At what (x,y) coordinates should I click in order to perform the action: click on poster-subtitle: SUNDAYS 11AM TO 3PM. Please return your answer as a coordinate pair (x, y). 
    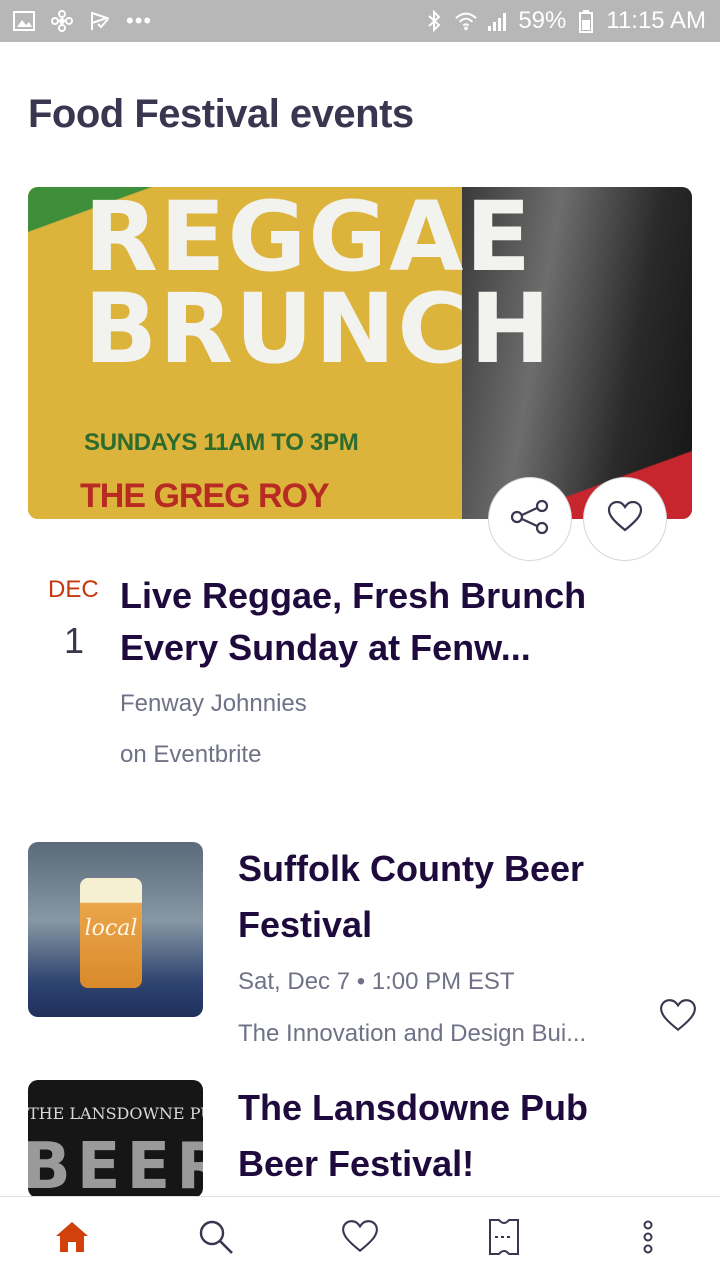
    Looking at the image, I should click on (221, 442).